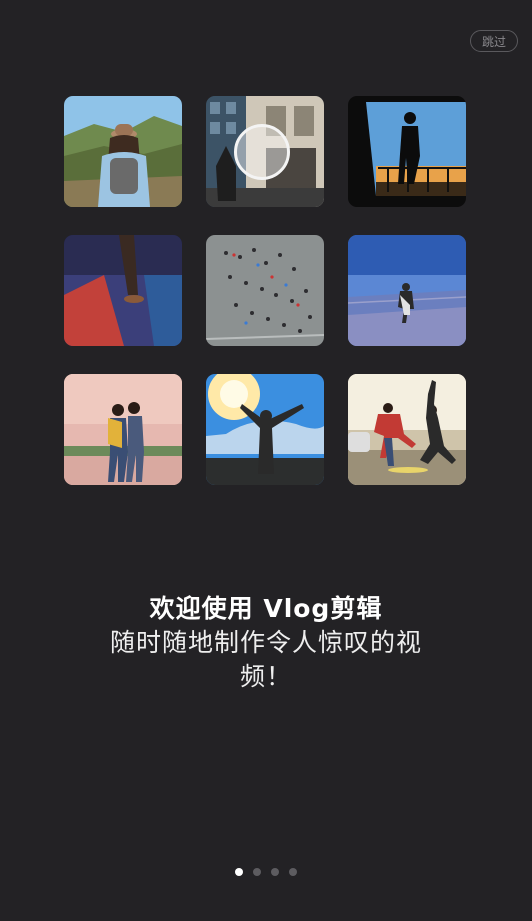 This screenshot has height=921, width=532. I want to click on gallery-photo-couple, so click(123, 429).